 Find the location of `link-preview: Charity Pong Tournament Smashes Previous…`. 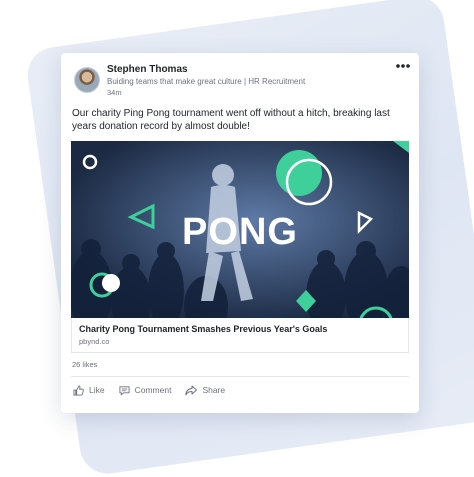

link-preview: Charity Pong Tournament Smashes Previous… is located at coordinates (240, 335).